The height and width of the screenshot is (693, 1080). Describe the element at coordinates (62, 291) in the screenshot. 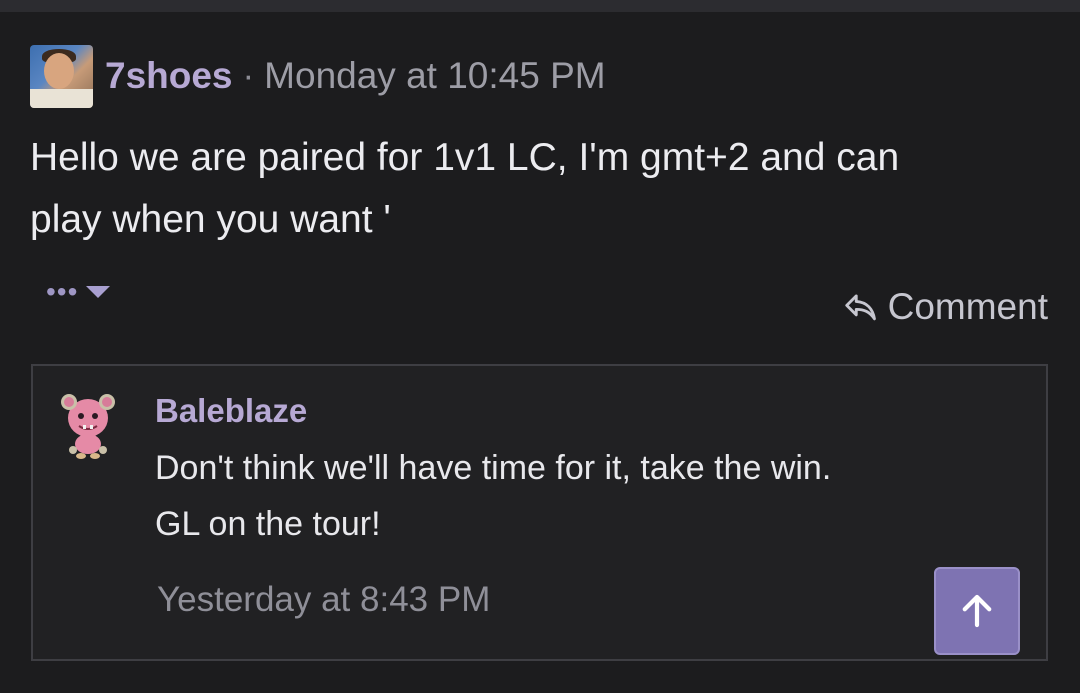

I see `ellipsis-icon: •••` at that location.